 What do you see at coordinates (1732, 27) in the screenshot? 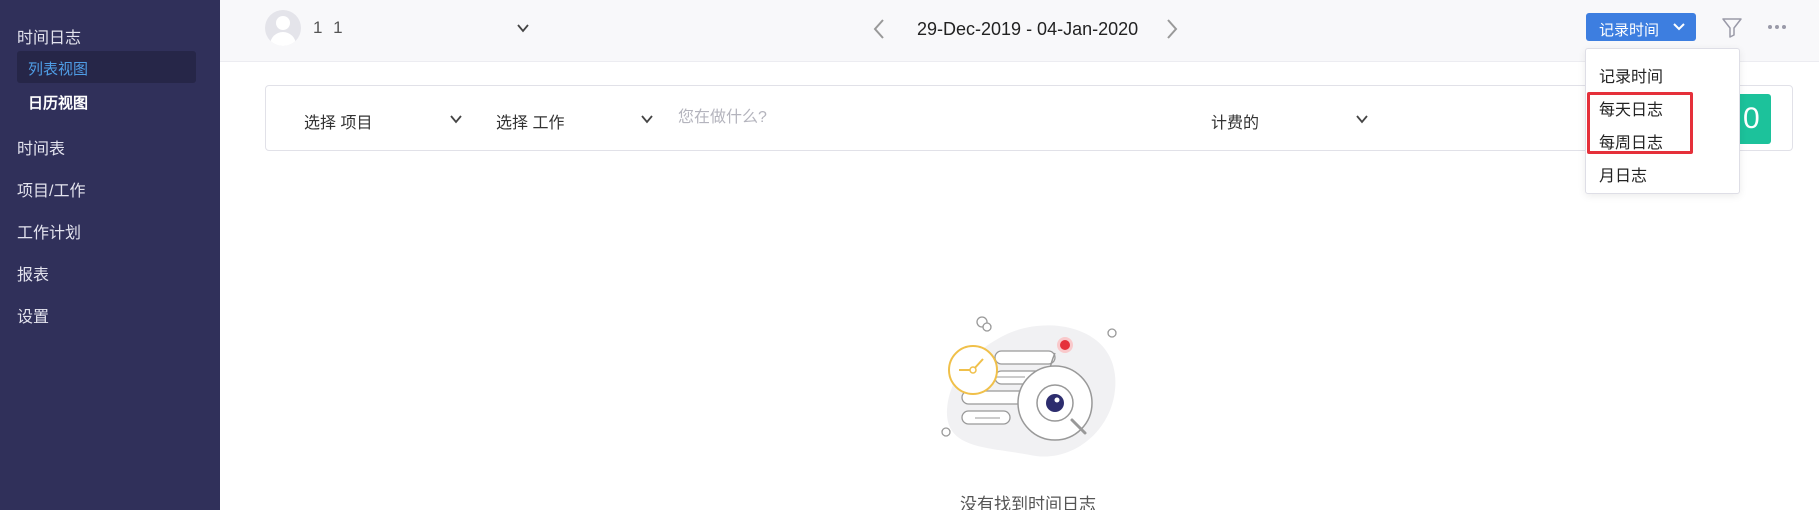
I see `filter-icon` at bounding box center [1732, 27].